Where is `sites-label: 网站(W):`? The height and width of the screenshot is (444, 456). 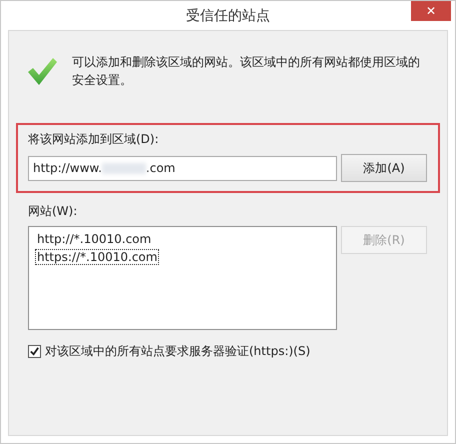
sites-label: 网站(W): is located at coordinates (53, 211).